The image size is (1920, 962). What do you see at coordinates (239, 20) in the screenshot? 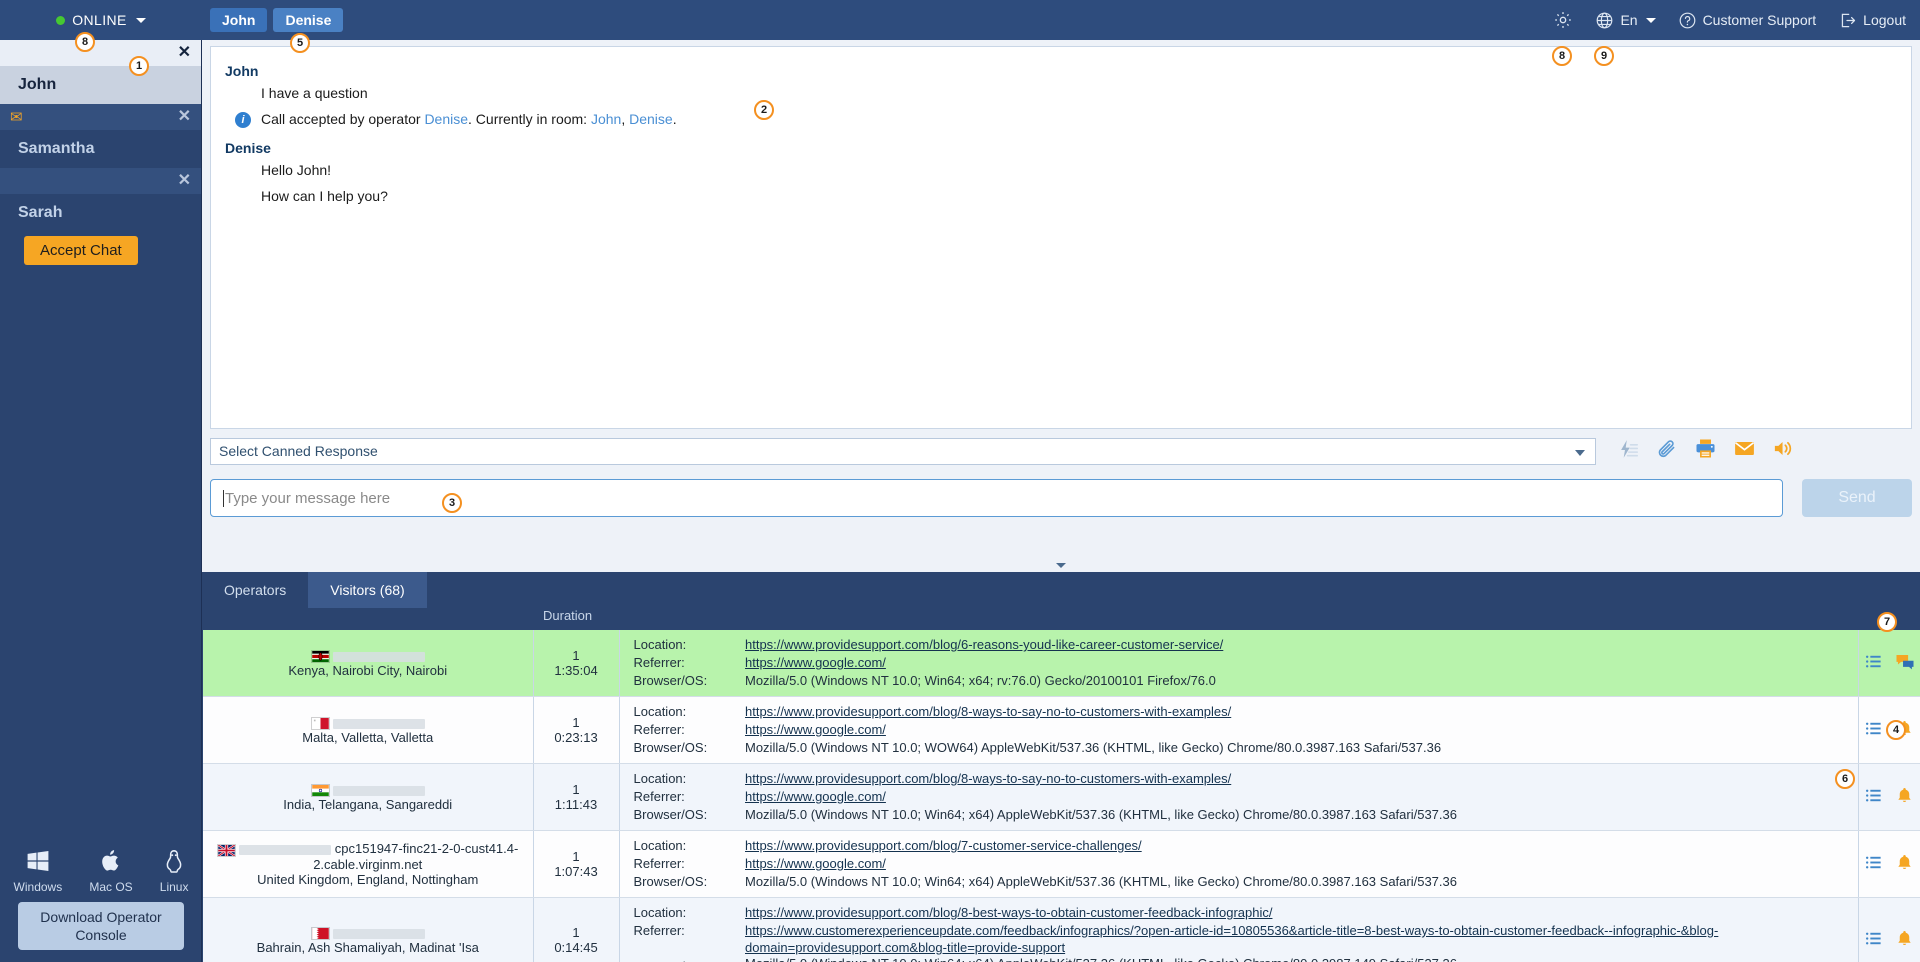
I see `chat-tab-john: John` at bounding box center [239, 20].